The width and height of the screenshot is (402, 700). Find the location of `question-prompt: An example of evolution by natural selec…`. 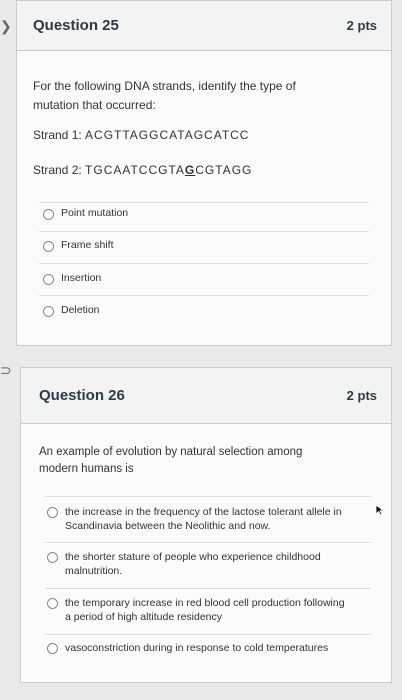

question-prompt: An example of evolution by natural selec… is located at coordinates (171, 460).